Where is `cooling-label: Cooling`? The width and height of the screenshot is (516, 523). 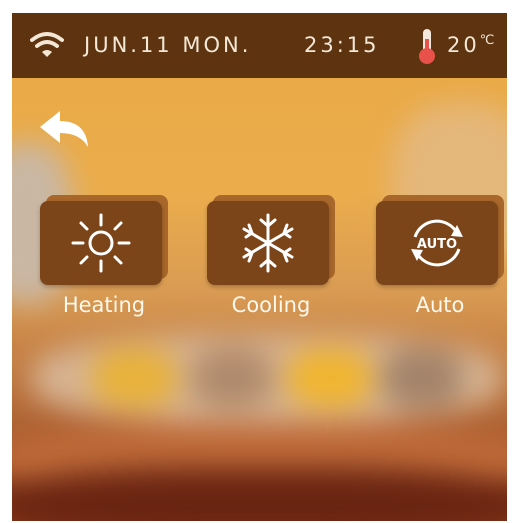
cooling-label: Cooling is located at coordinates (271, 305).